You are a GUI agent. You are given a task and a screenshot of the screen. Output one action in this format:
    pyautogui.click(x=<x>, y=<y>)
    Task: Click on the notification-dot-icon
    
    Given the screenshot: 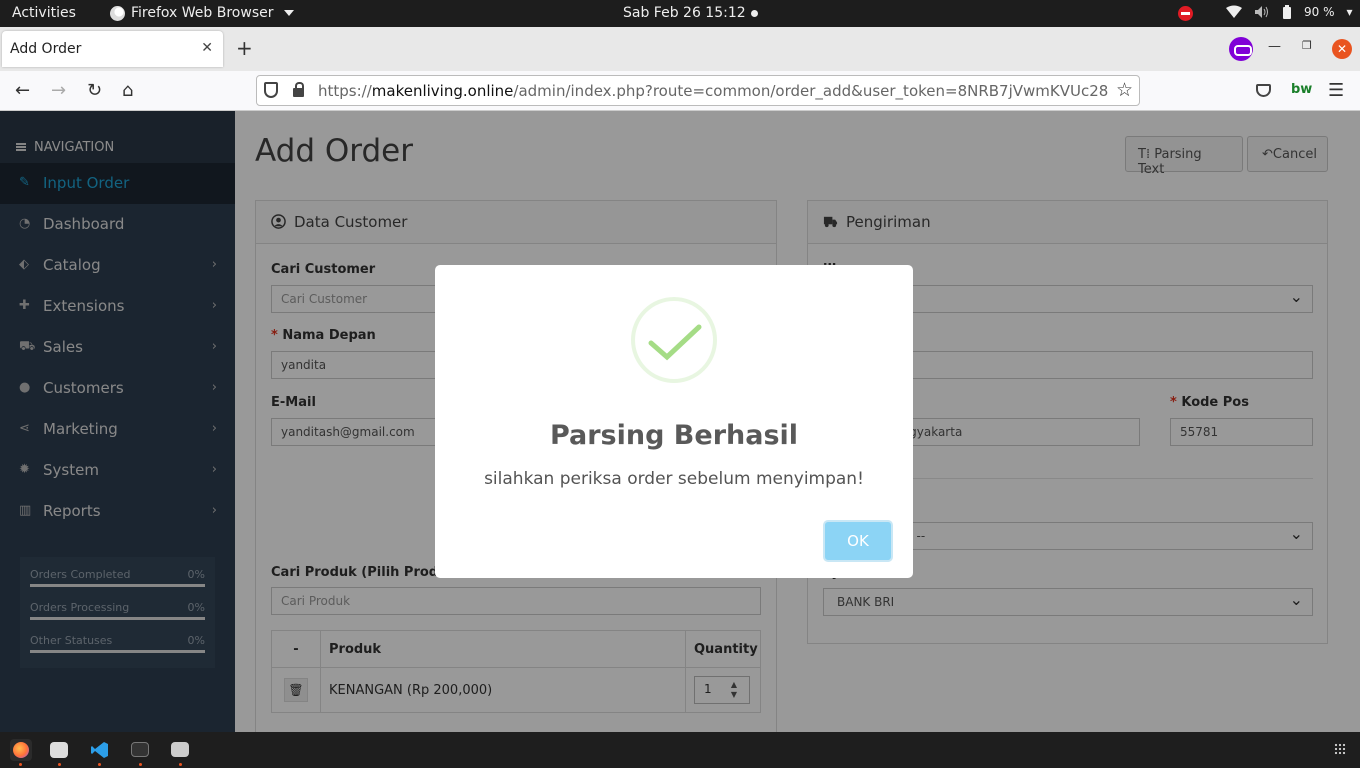 What is the action you would take?
    pyautogui.click(x=754, y=13)
    